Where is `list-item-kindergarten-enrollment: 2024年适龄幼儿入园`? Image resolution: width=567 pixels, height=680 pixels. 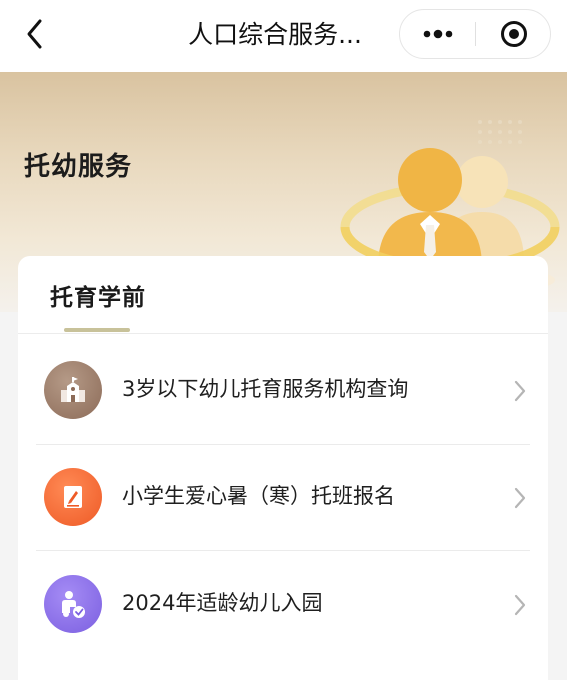
list-item-kindergarten-enrollment: 2024年适龄幼儿入园 is located at coordinates (283, 604).